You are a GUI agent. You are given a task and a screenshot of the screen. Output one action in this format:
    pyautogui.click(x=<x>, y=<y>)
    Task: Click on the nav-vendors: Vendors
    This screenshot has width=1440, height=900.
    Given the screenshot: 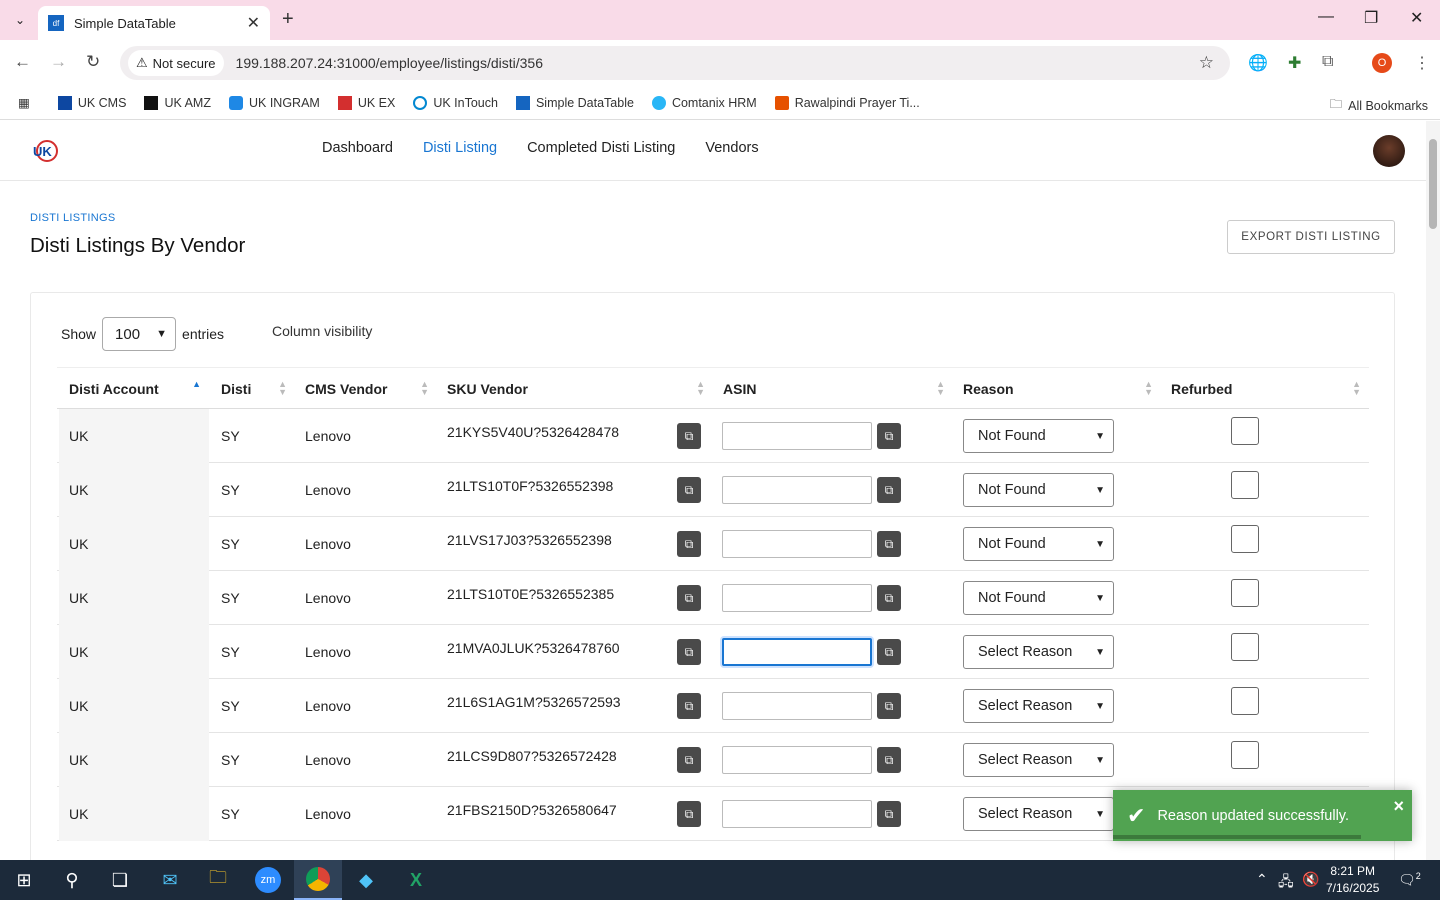 What is the action you would take?
    pyautogui.click(x=731, y=148)
    